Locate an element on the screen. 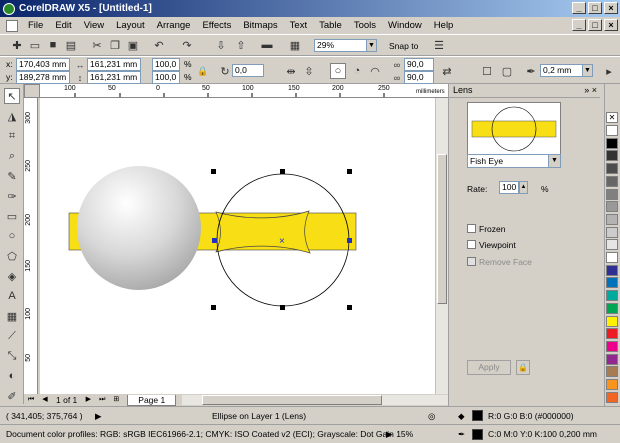 The height and width of the screenshot is (443, 620). first-page-button: ⏮ is located at coordinates (31, 400).